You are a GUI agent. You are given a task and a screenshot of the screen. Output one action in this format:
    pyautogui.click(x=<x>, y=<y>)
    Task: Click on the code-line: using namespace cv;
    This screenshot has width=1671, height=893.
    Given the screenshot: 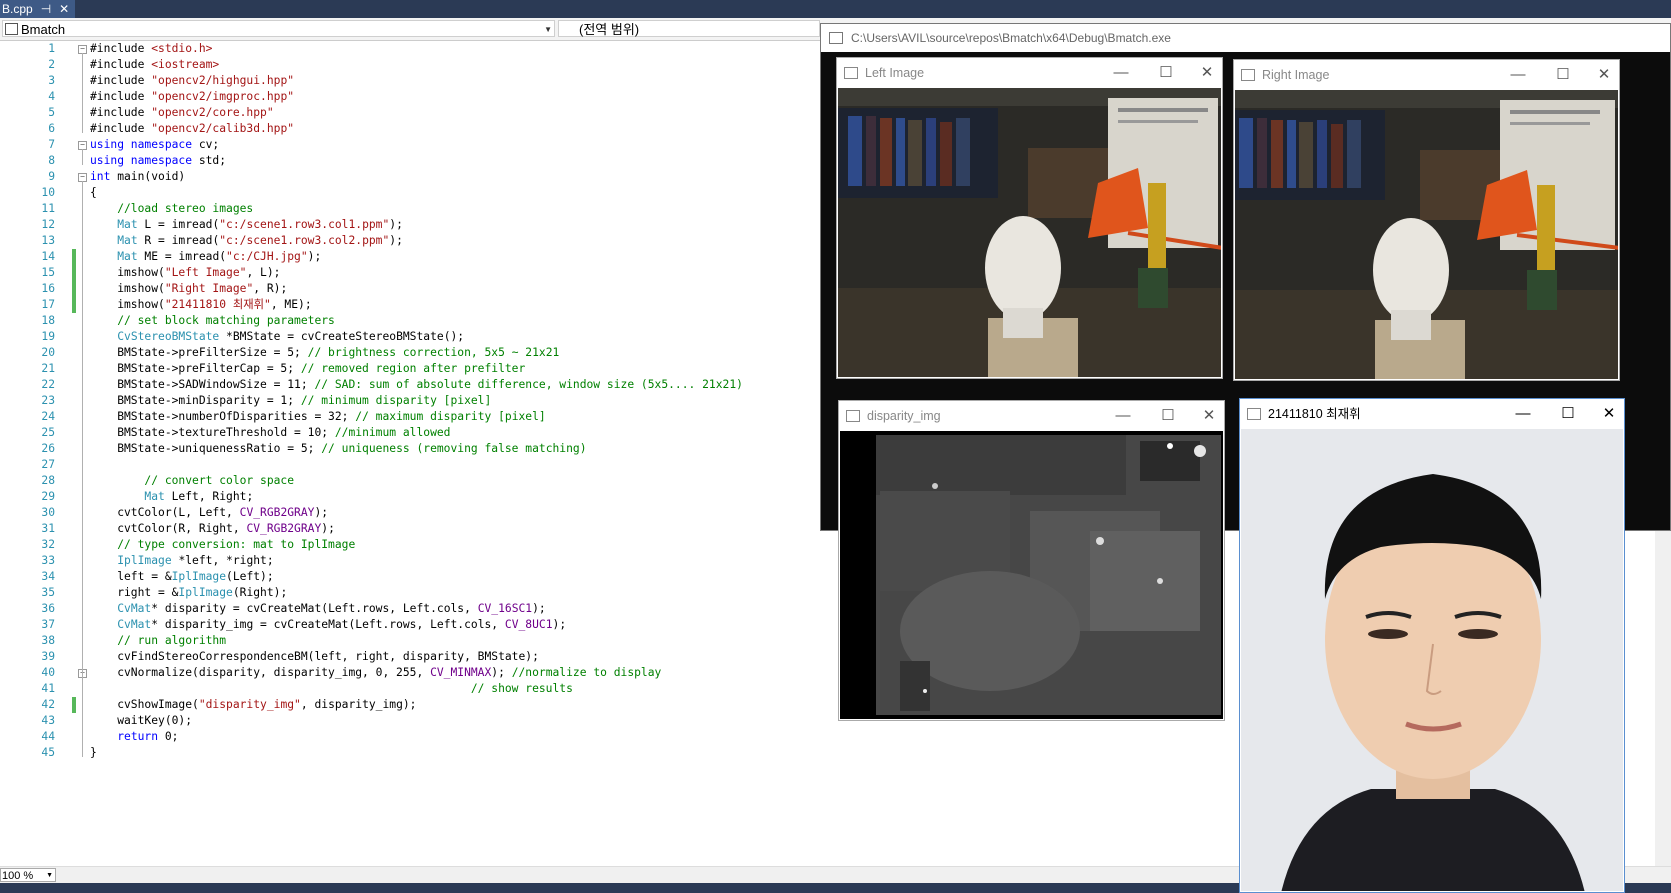 What is the action you would take?
    pyautogui.click(x=154, y=145)
    